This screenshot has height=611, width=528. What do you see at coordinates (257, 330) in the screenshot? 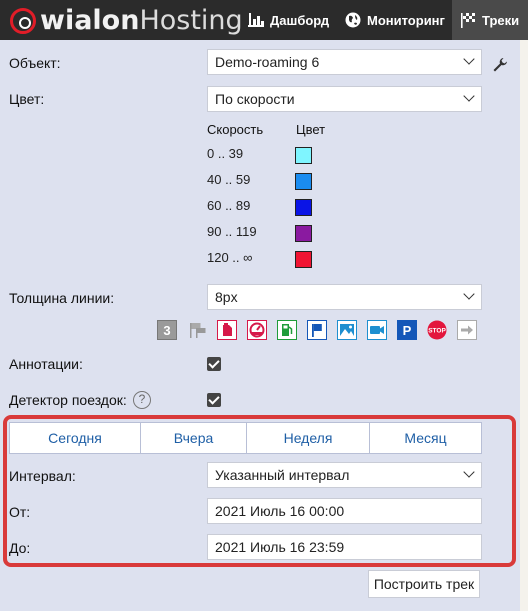
I see `speedometer-icon` at bounding box center [257, 330].